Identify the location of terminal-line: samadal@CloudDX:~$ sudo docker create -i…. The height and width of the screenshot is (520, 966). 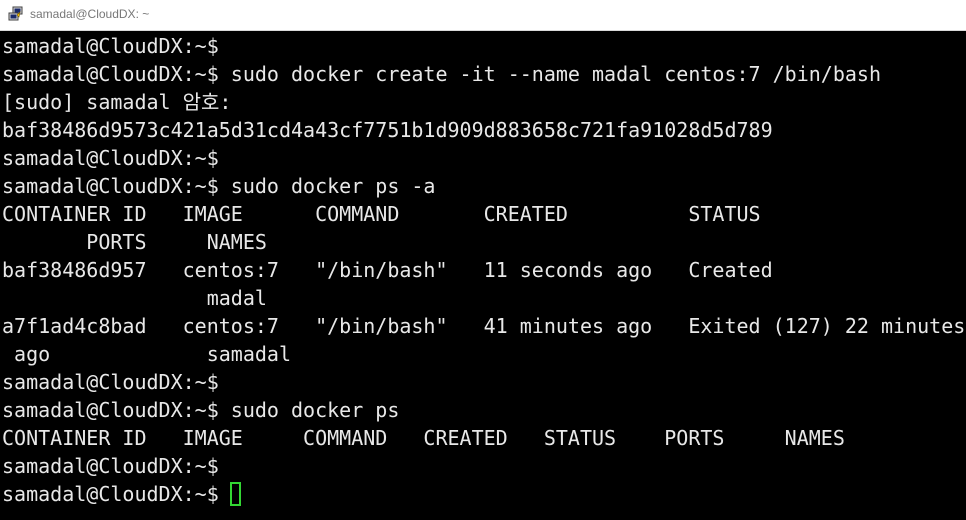
(441, 74).